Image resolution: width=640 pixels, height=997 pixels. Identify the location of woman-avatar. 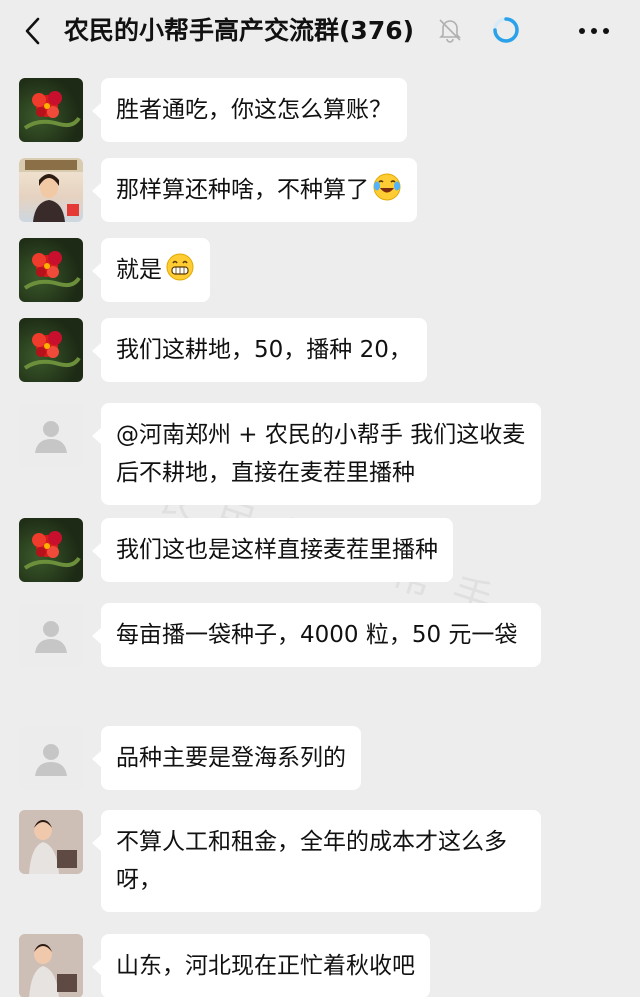
(51, 190).